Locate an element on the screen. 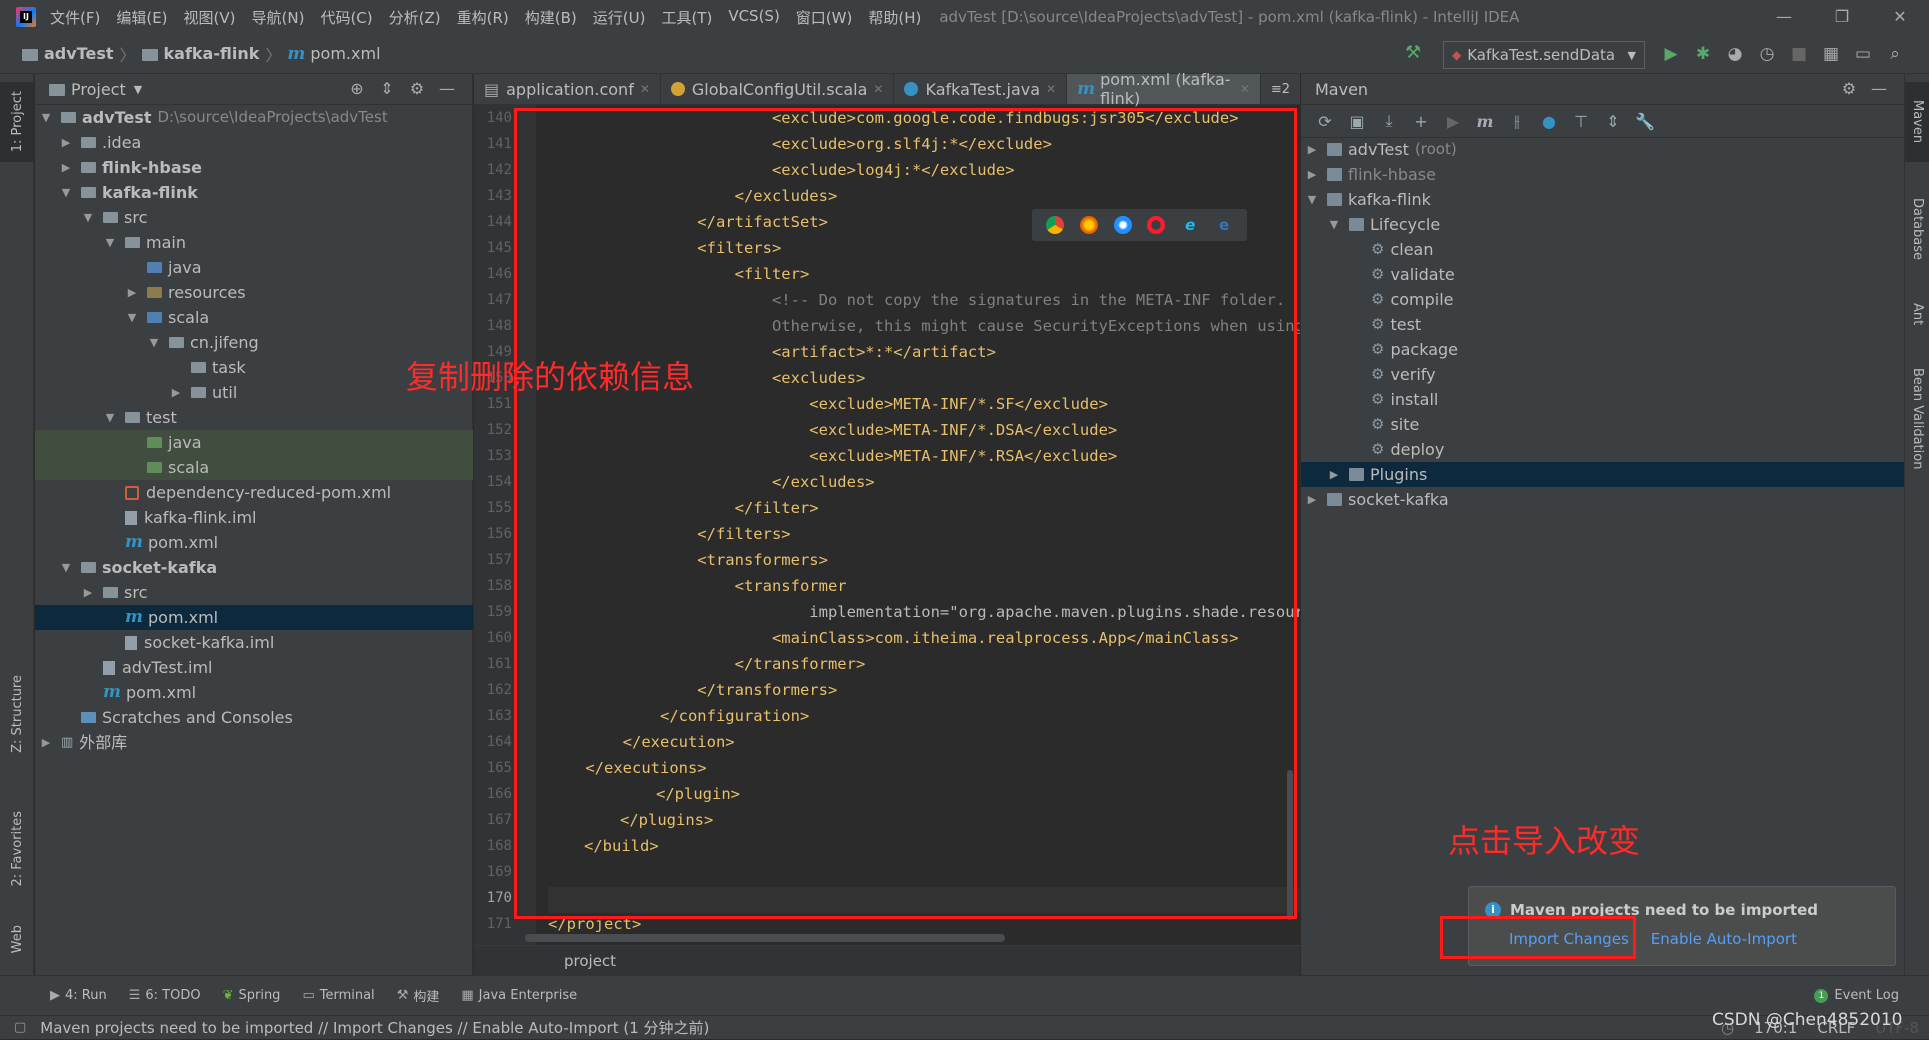 Image resolution: width=1929 pixels, height=1040 pixels. layout-icon: ▭ is located at coordinates (1863, 54).